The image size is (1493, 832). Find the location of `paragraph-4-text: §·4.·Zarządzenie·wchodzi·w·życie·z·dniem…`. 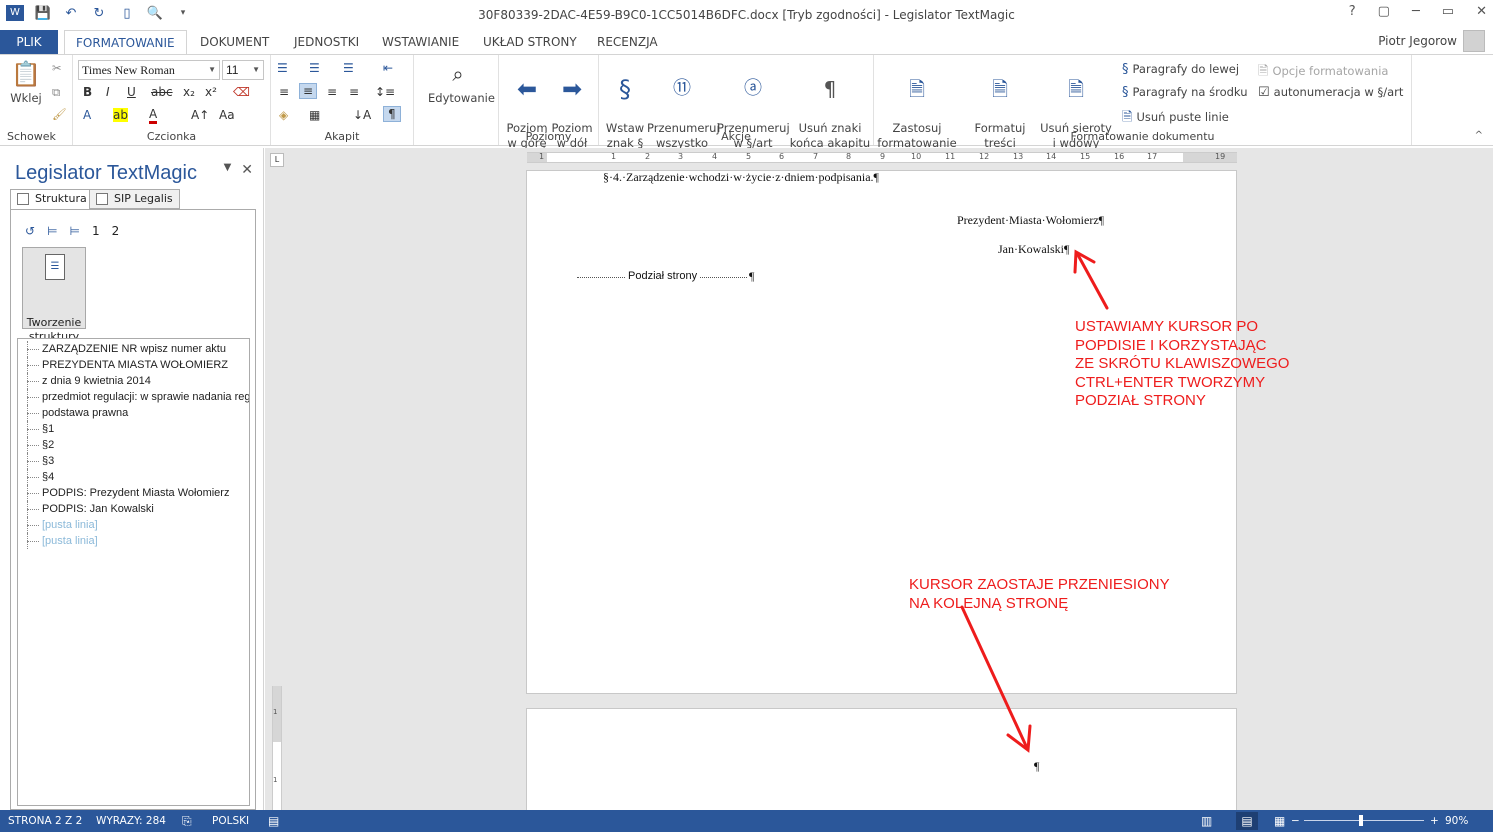

paragraph-4-text: §·4.·Zarządzenie·wchodzi·w·życie·z·dniem… is located at coordinates (741, 177).